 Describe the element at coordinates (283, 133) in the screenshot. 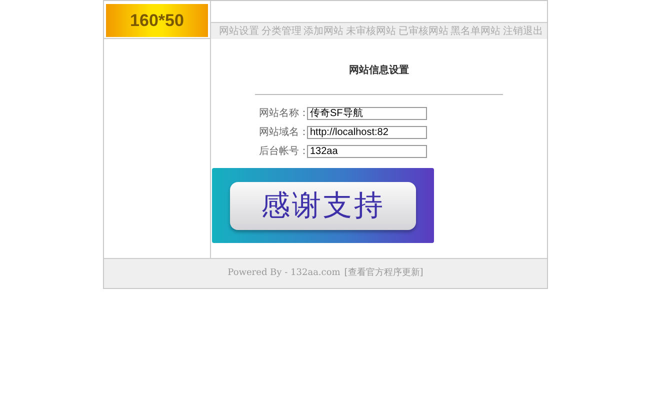

I see `field-label: 网站域名：` at that location.